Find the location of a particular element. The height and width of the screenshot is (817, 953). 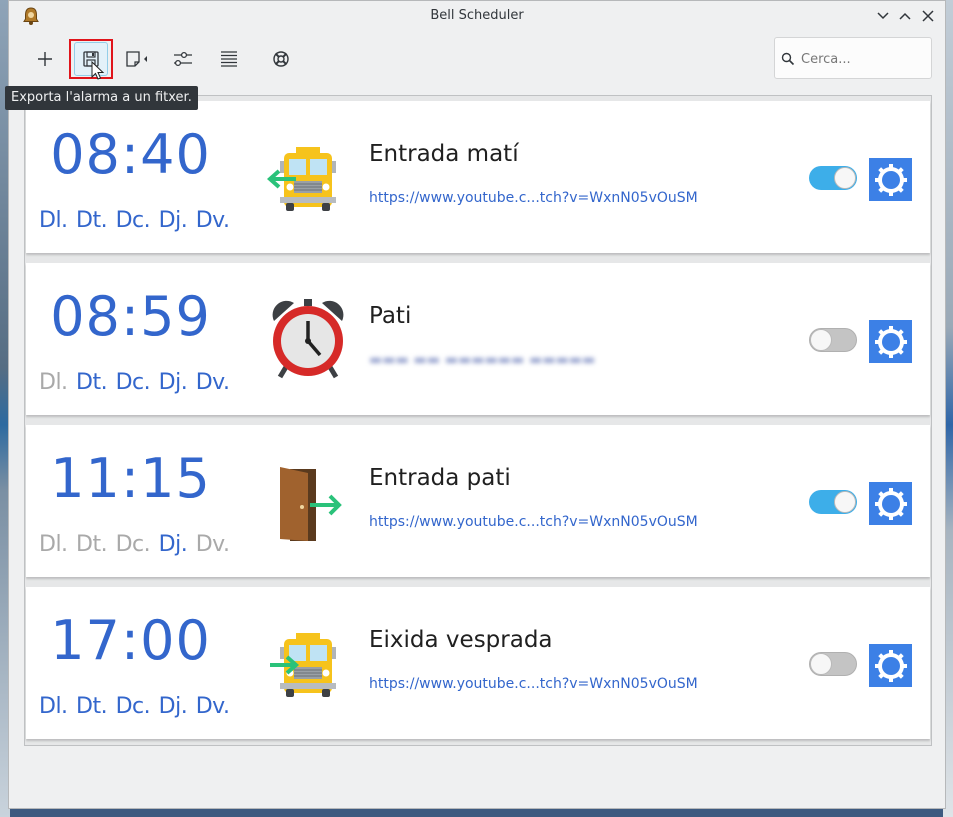

help-lifebuoy-icon is located at coordinates (281, 59).